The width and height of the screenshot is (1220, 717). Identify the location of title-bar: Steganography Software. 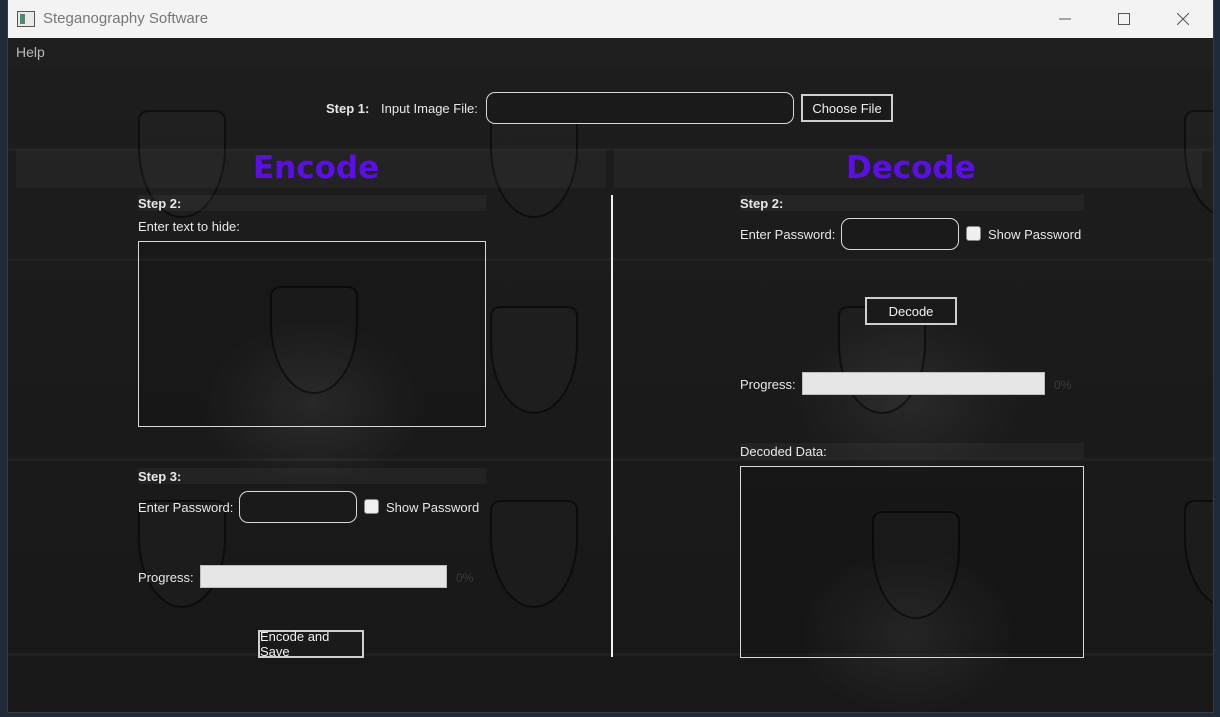
(610, 19).